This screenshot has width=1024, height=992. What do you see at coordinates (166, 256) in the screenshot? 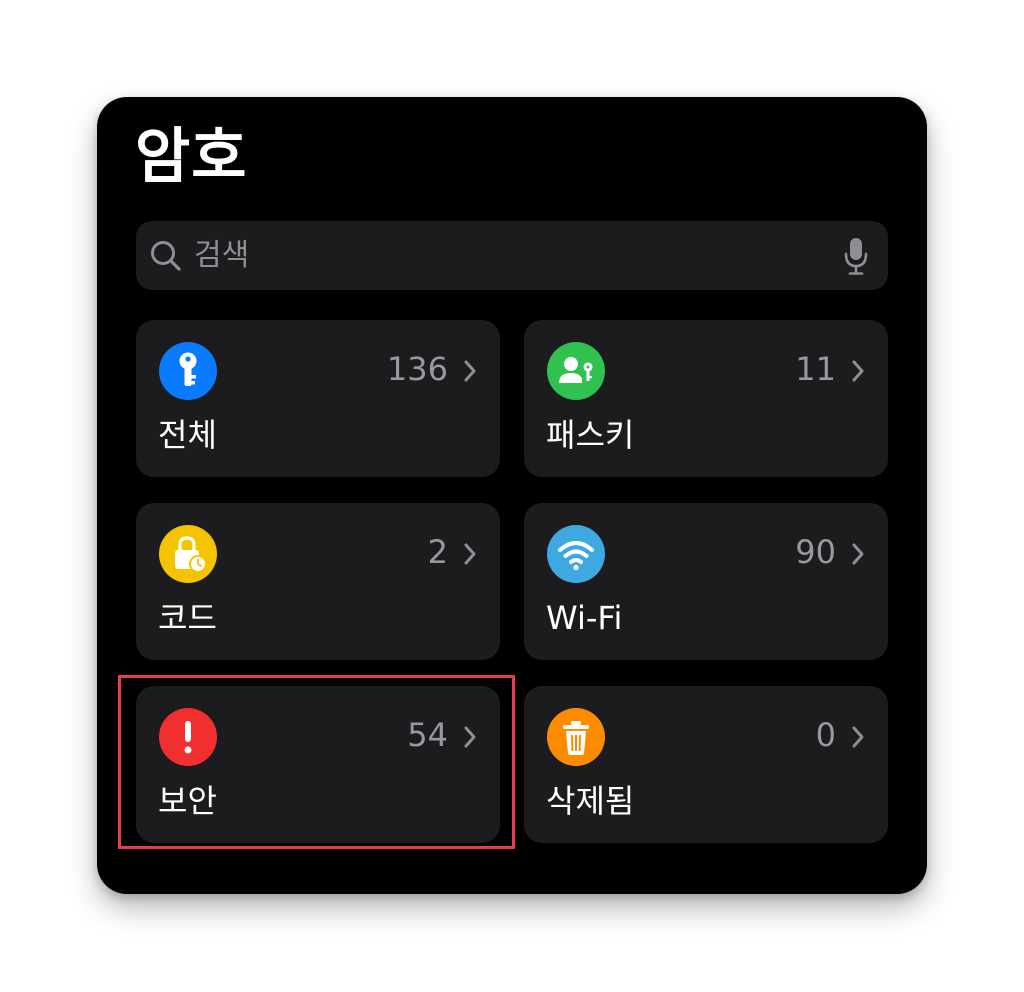
I see `search-icon` at bounding box center [166, 256].